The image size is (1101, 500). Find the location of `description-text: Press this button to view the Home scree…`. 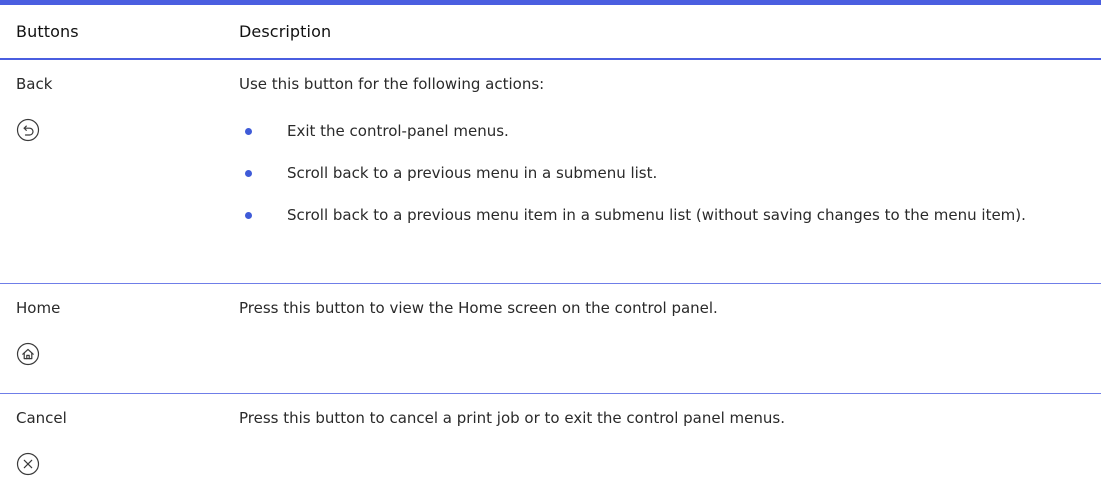

description-text: Press this button to view the Home scree… is located at coordinates (478, 308).